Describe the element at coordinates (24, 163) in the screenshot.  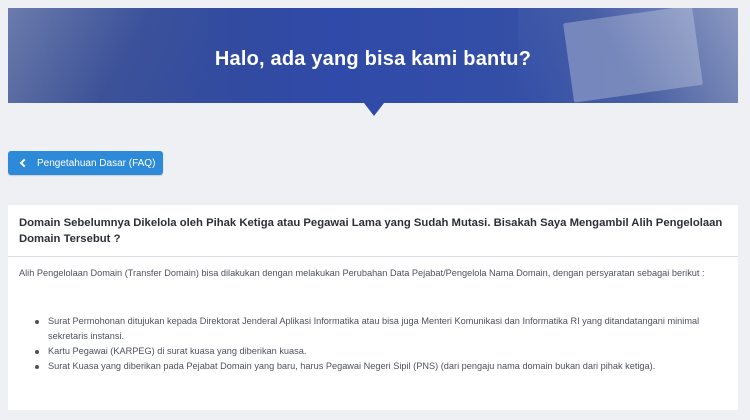
I see `chevron-left-icon` at that location.